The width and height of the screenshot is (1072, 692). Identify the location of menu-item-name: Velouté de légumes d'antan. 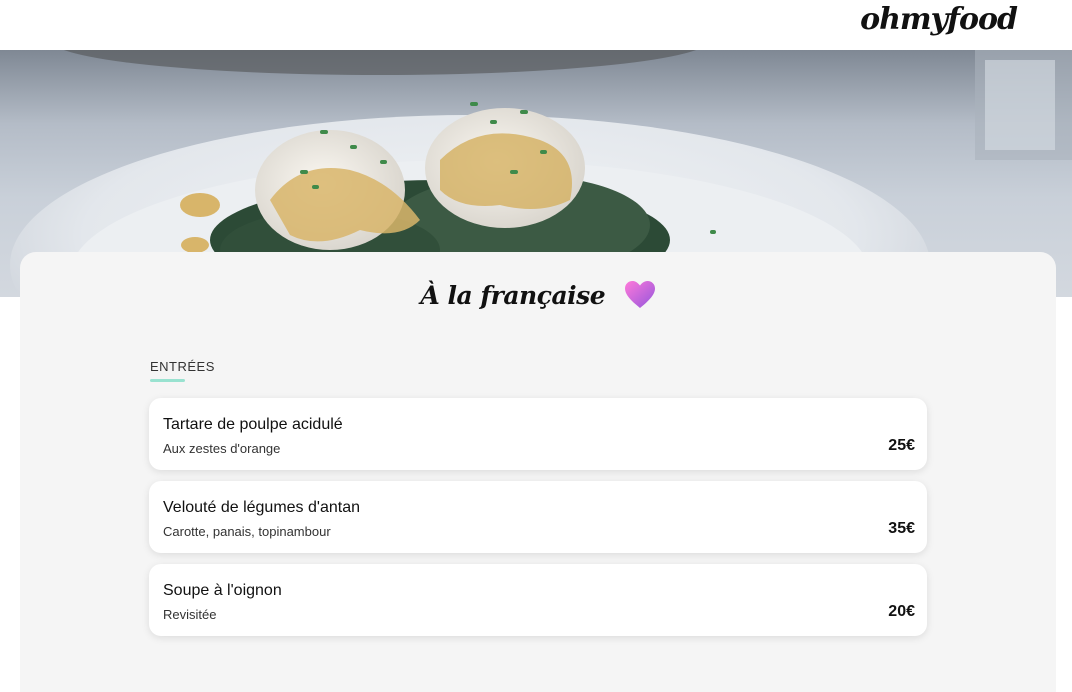
(261, 507).